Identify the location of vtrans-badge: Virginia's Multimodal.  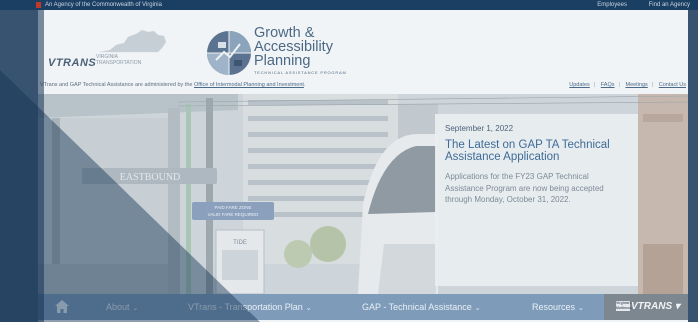
(625, 306).